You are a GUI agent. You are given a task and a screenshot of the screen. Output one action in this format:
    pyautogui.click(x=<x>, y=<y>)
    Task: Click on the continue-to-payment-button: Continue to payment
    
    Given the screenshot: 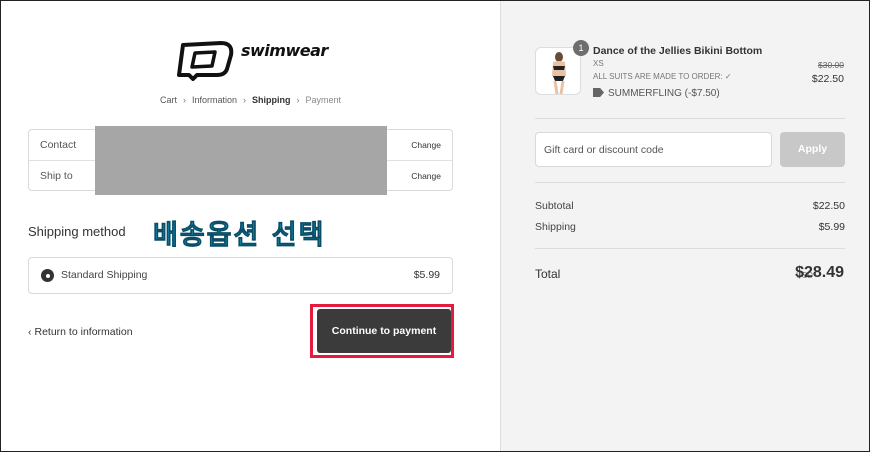 What is the action you would take?
    pyautogui.click(x=384, y=331)
    